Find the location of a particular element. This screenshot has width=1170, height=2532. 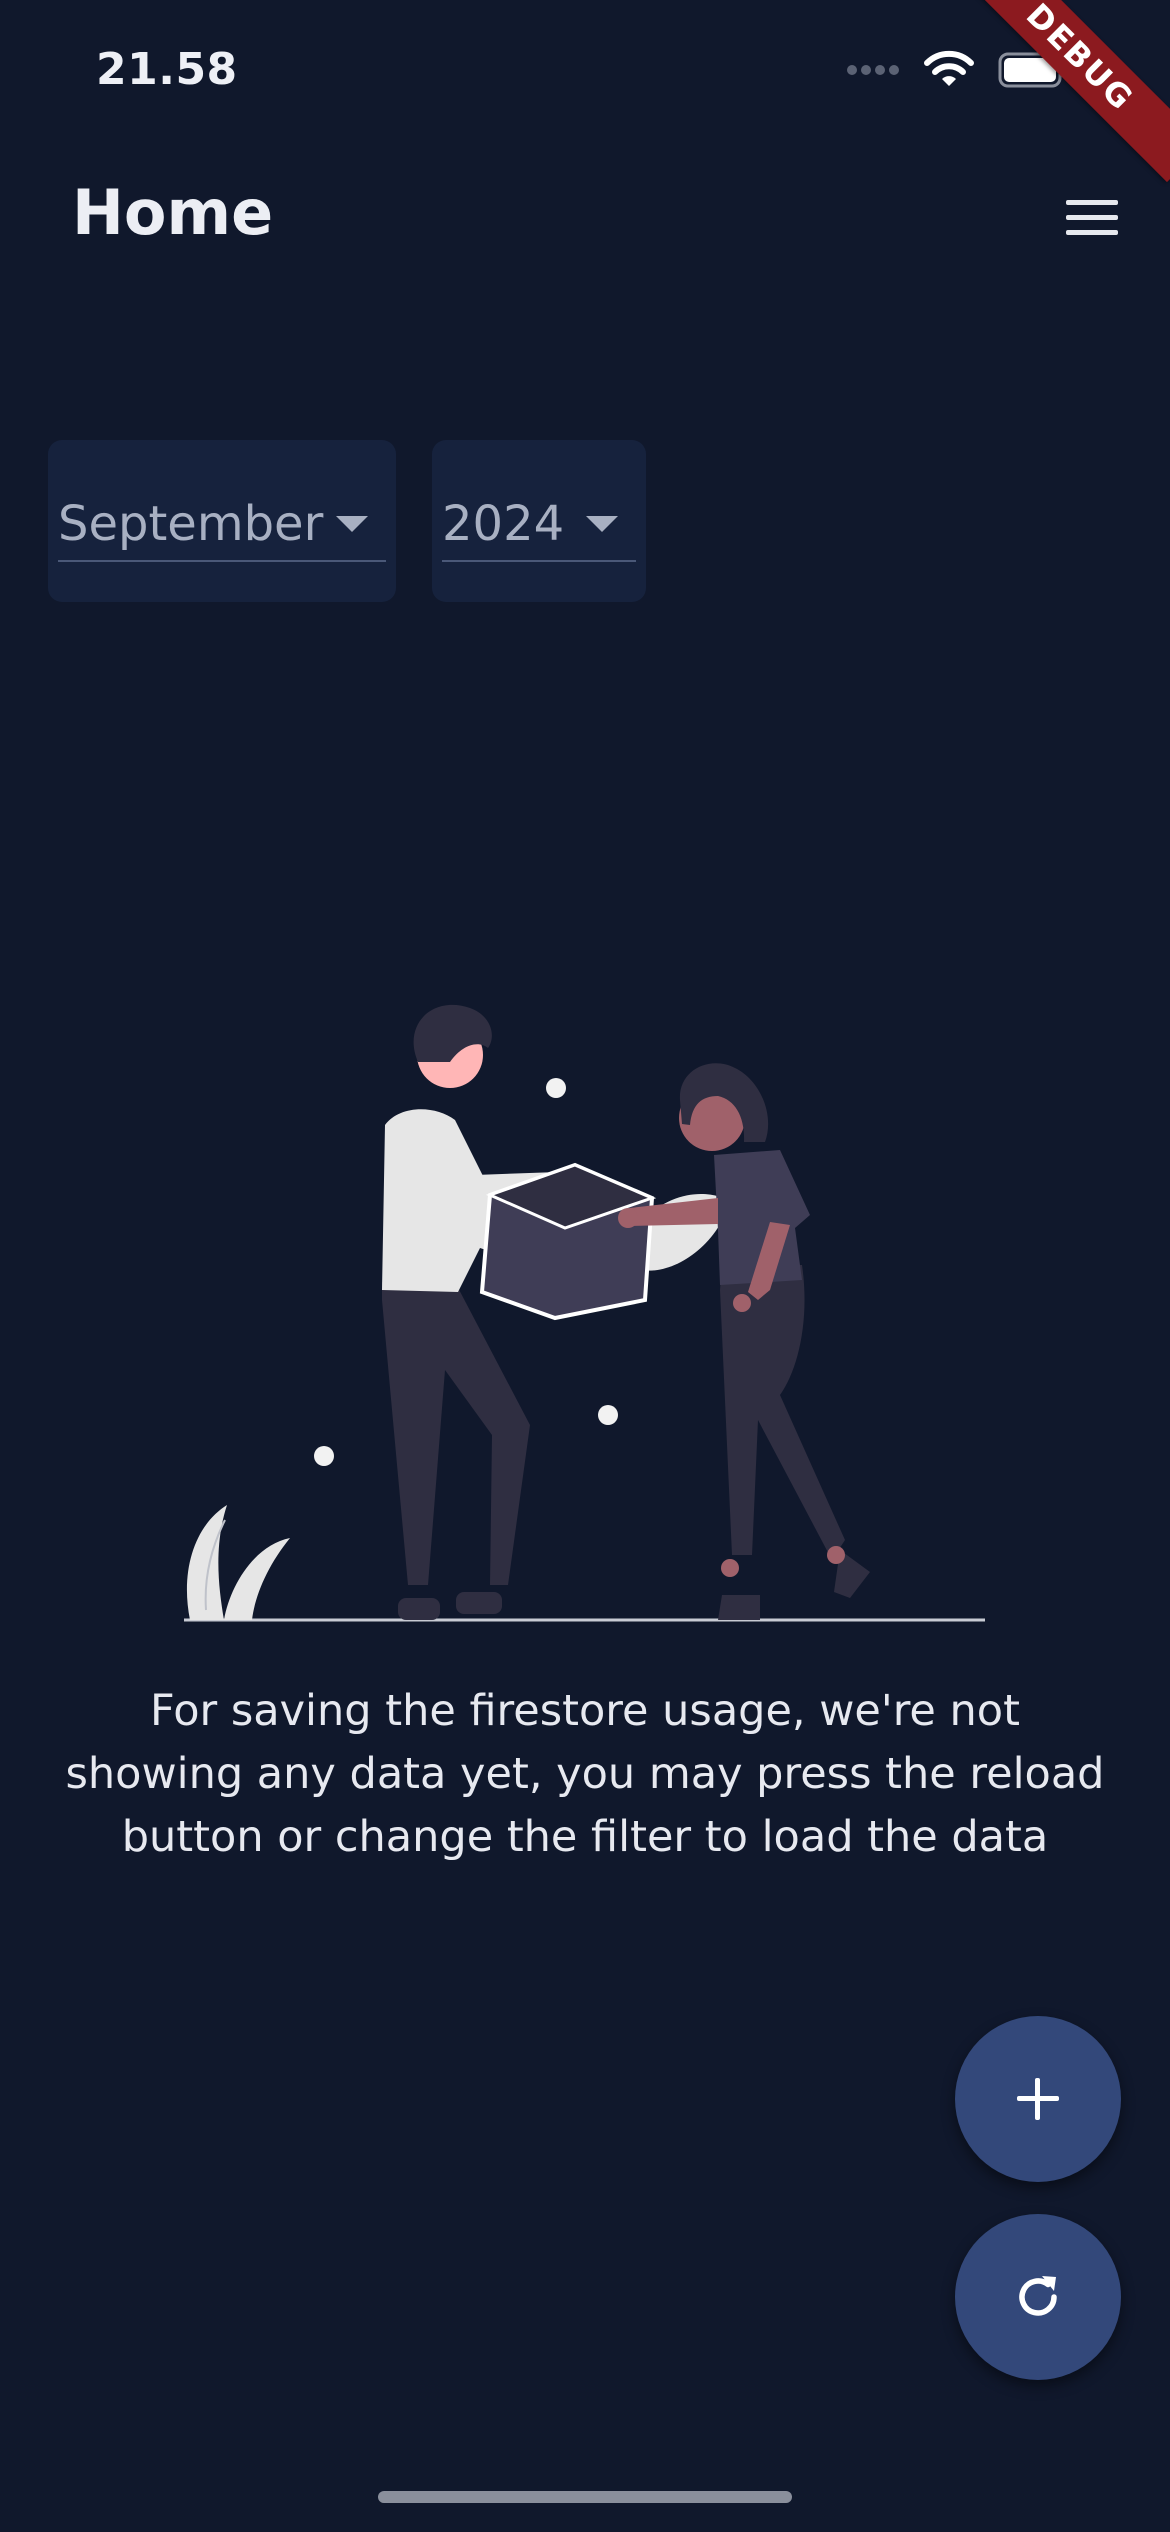

year-dropdown: 2024 is located at coordinates (539, 521).